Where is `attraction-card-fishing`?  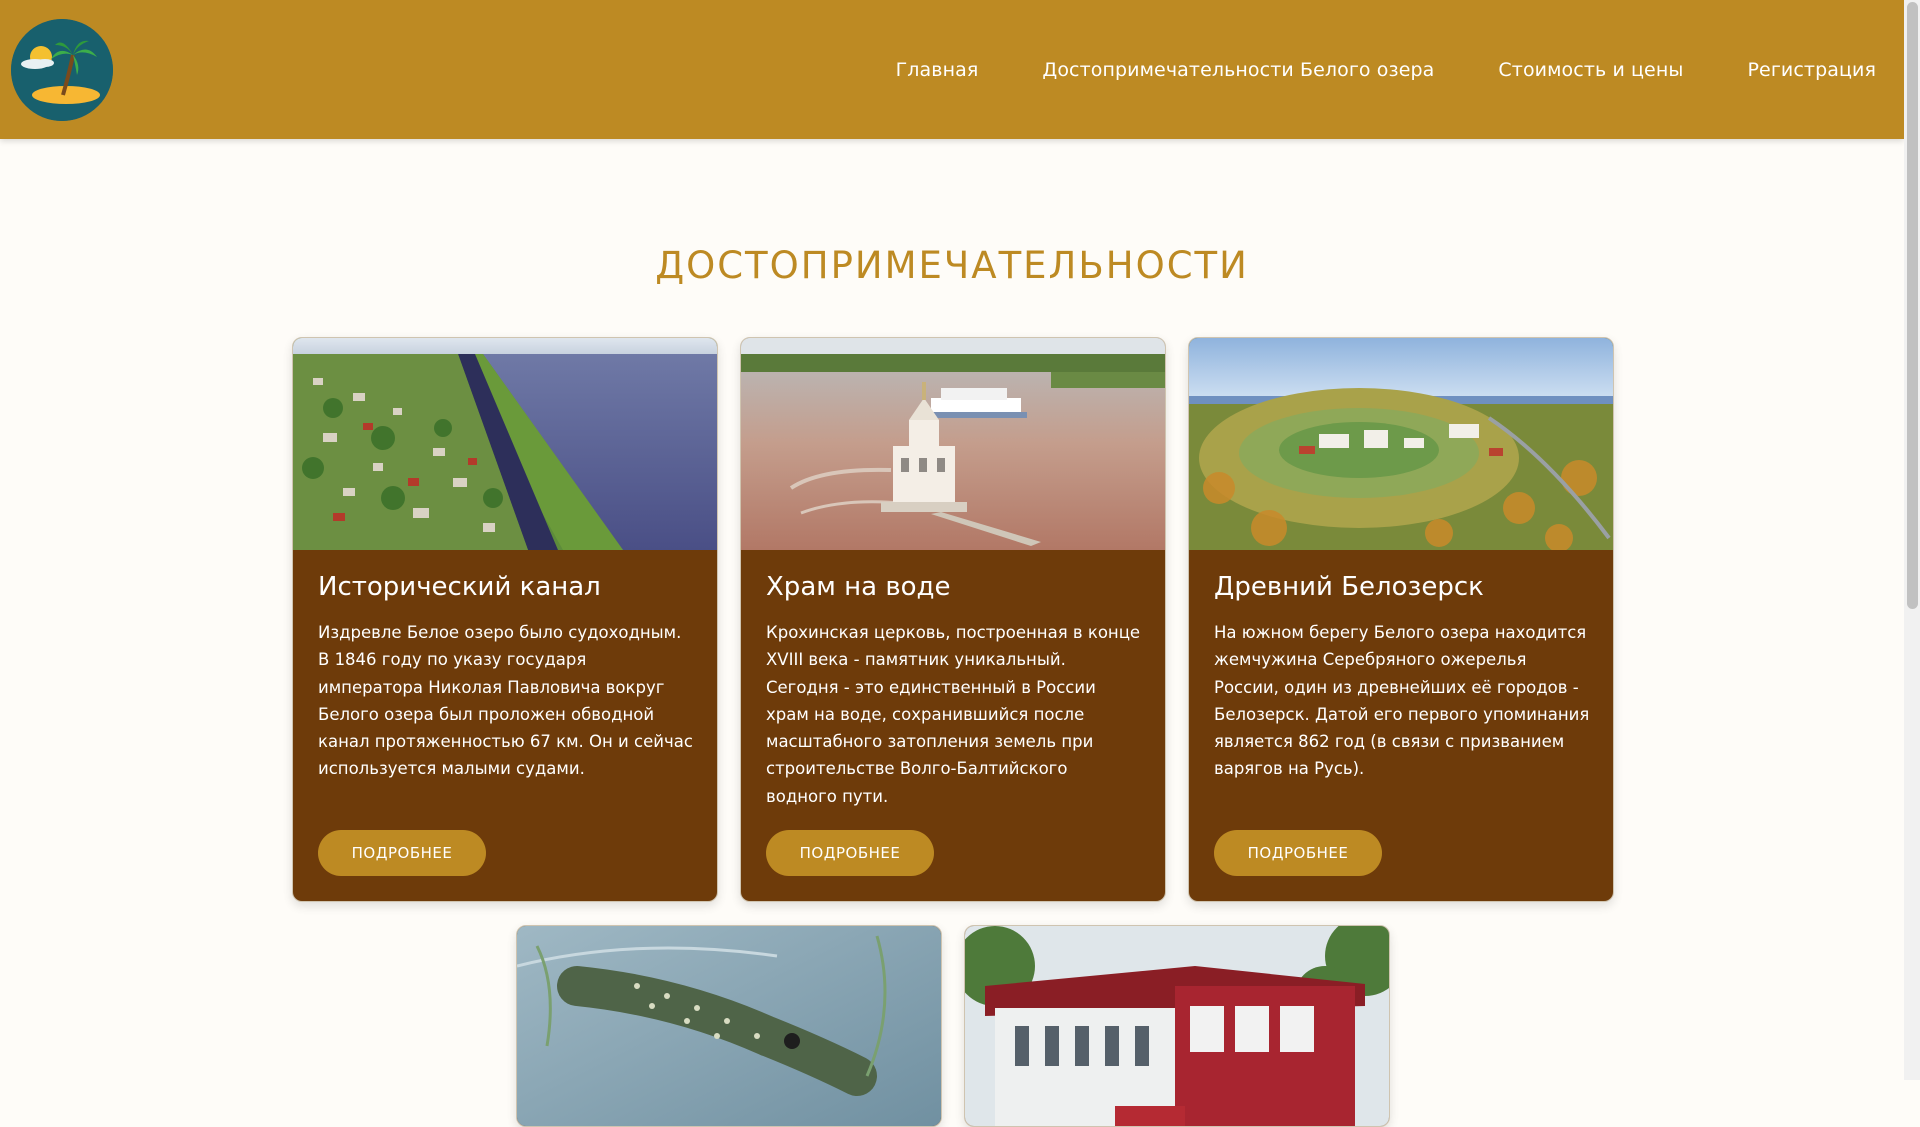
attraction-card-fishing is located at coordinates (729, 1026).